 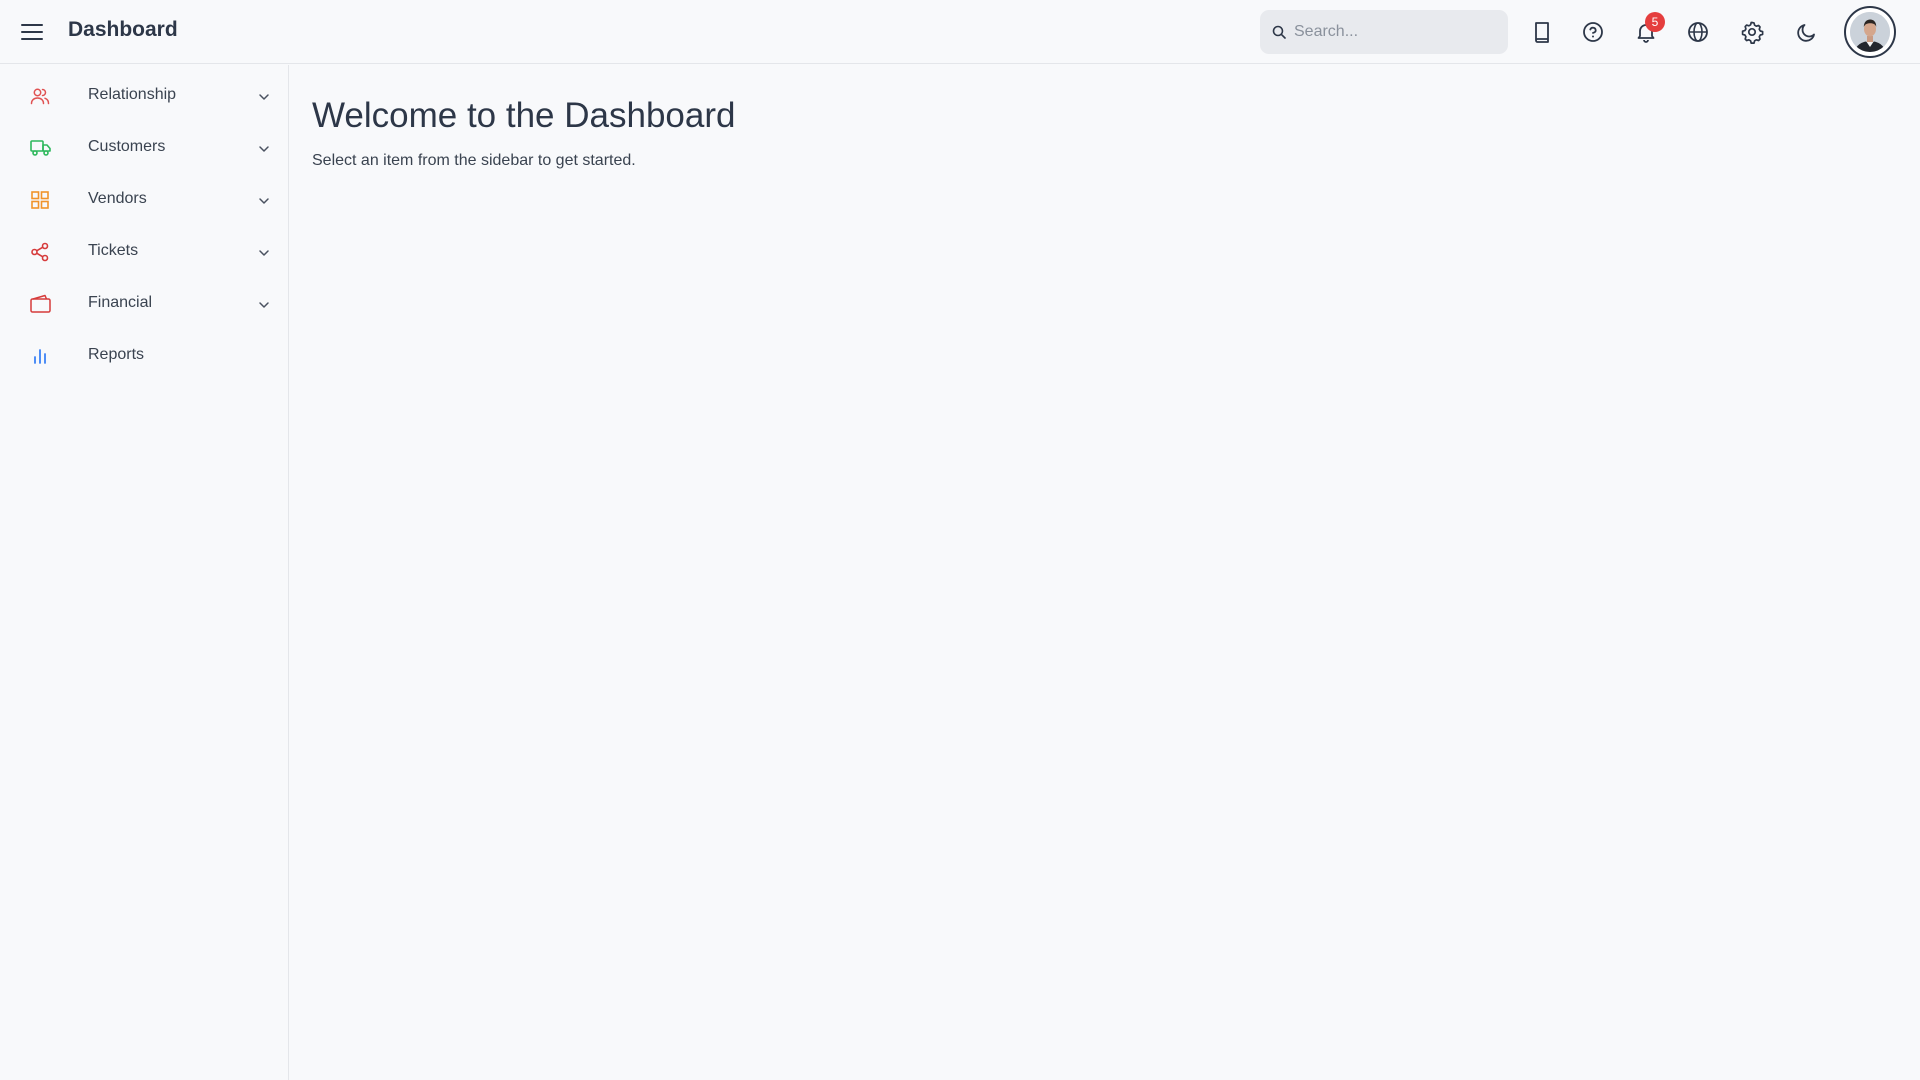 What do you see at coordinates (1807, 32) in the screenshot?
I see `moon-icon` at bounding box center [1807, 32].